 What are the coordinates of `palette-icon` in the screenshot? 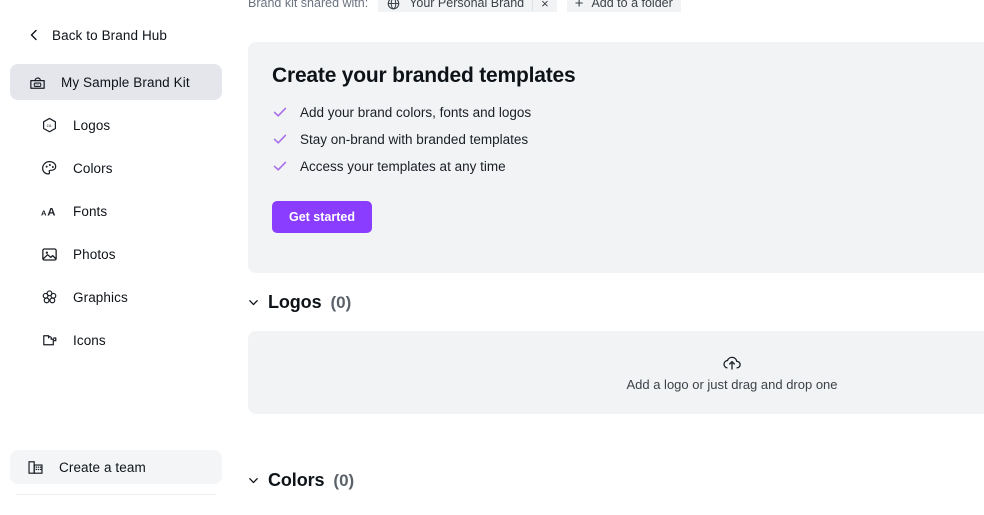 It's located at (49, 167).